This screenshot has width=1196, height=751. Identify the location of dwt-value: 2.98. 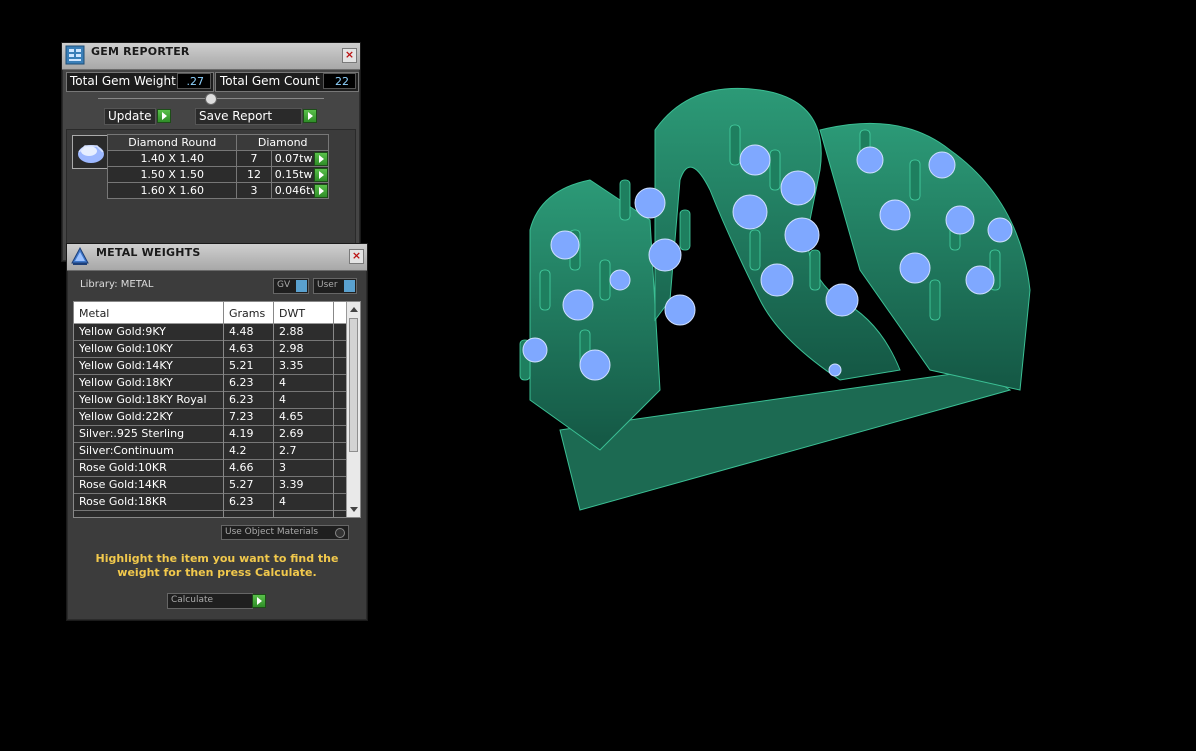
(291, 348).